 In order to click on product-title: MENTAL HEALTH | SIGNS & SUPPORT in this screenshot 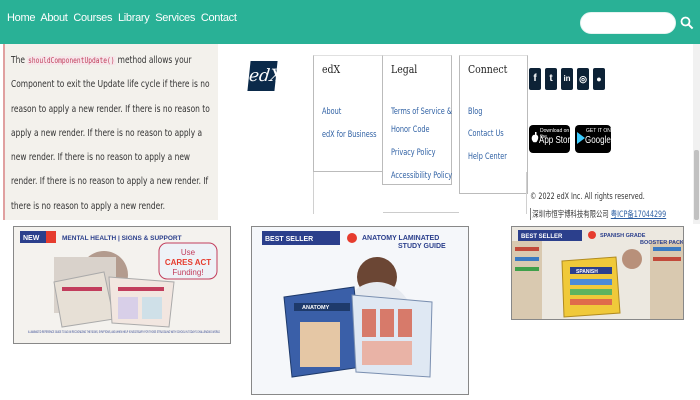, I will do `click(122, 238)`.